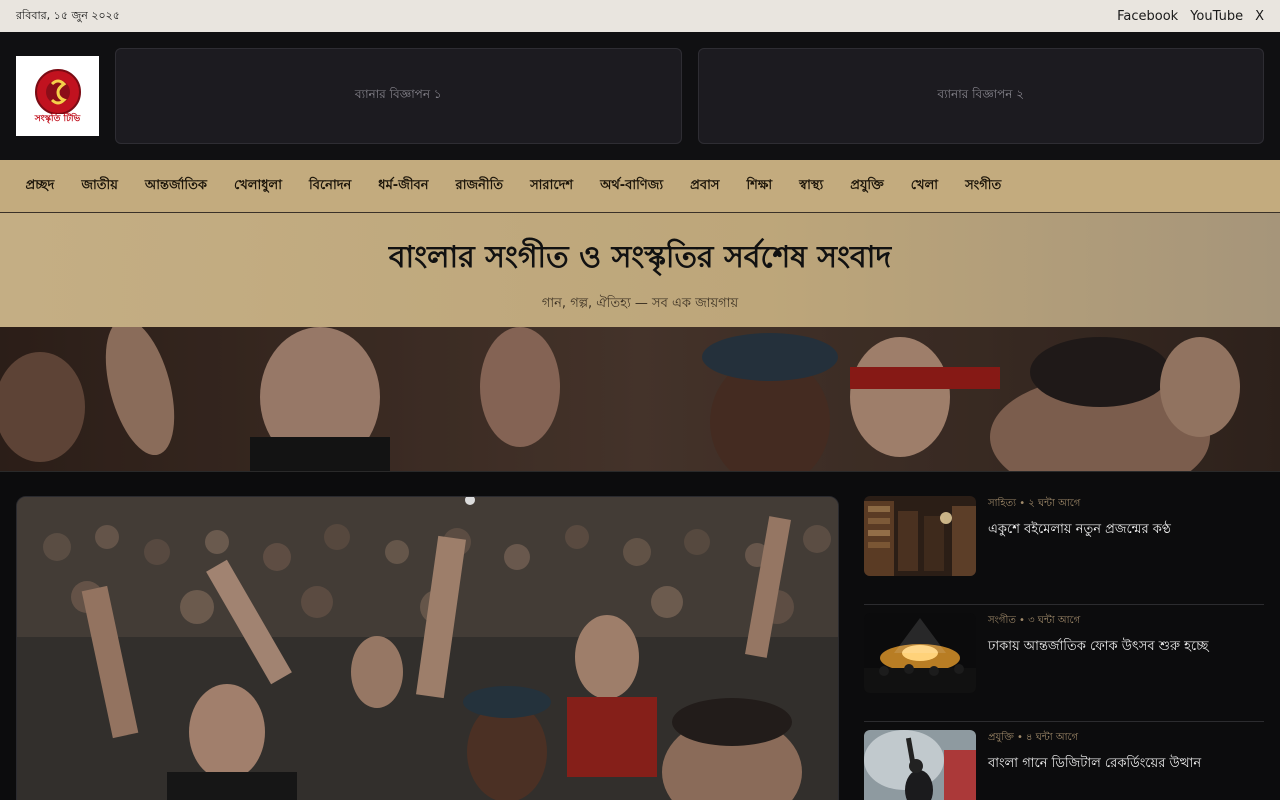 The width and height of the screenshot is (1280, 800). What do you see at coordinates (257, 186) in the screenshot?
I see `nav-item-sports: খেলাধুলা` at bounding box center [257, 186].